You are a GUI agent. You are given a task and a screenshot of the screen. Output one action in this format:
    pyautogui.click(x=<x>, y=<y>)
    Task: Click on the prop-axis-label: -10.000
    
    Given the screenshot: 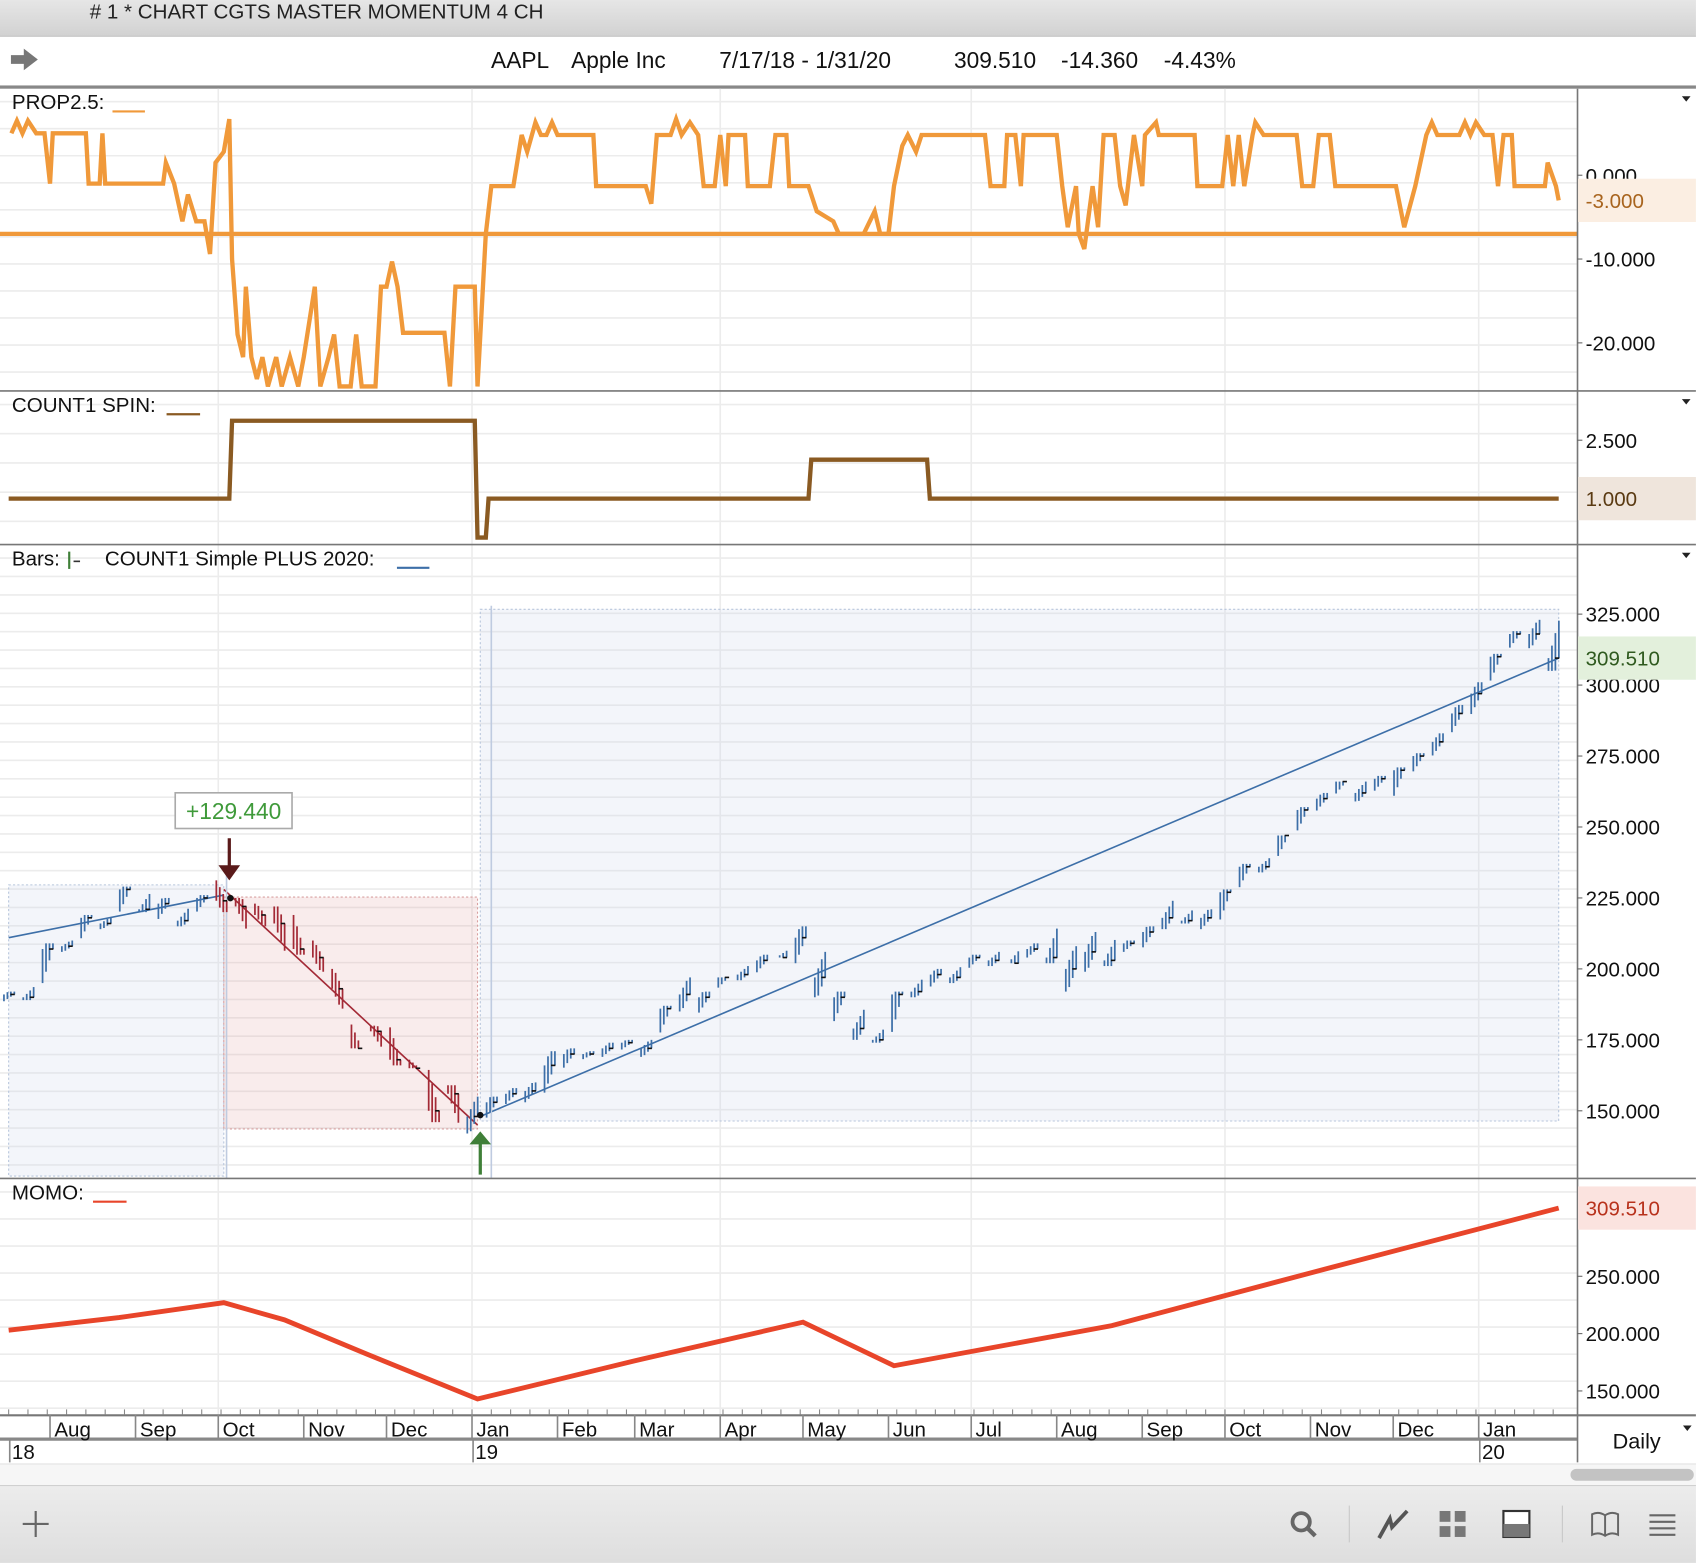 What is the action you would take?
    pyautogui.click(x=1621, y=260)
    